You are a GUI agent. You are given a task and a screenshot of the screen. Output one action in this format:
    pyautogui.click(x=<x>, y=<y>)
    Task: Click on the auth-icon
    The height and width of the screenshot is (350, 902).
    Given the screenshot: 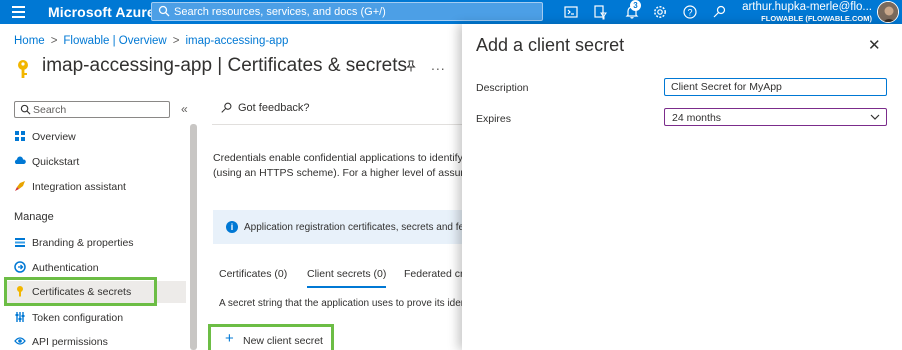 What is the action you would take?
    pyautogui.click(x=20, y=267)
    